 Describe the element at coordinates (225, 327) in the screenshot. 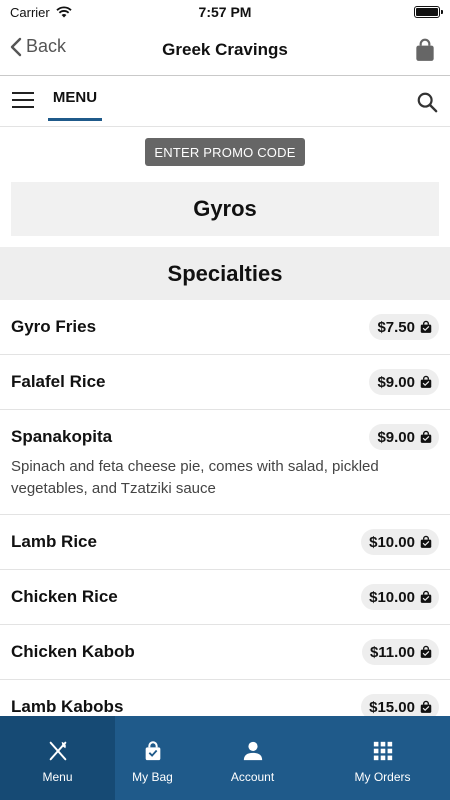

I see `menu-item: Gyro Fries $7.50` at that location.